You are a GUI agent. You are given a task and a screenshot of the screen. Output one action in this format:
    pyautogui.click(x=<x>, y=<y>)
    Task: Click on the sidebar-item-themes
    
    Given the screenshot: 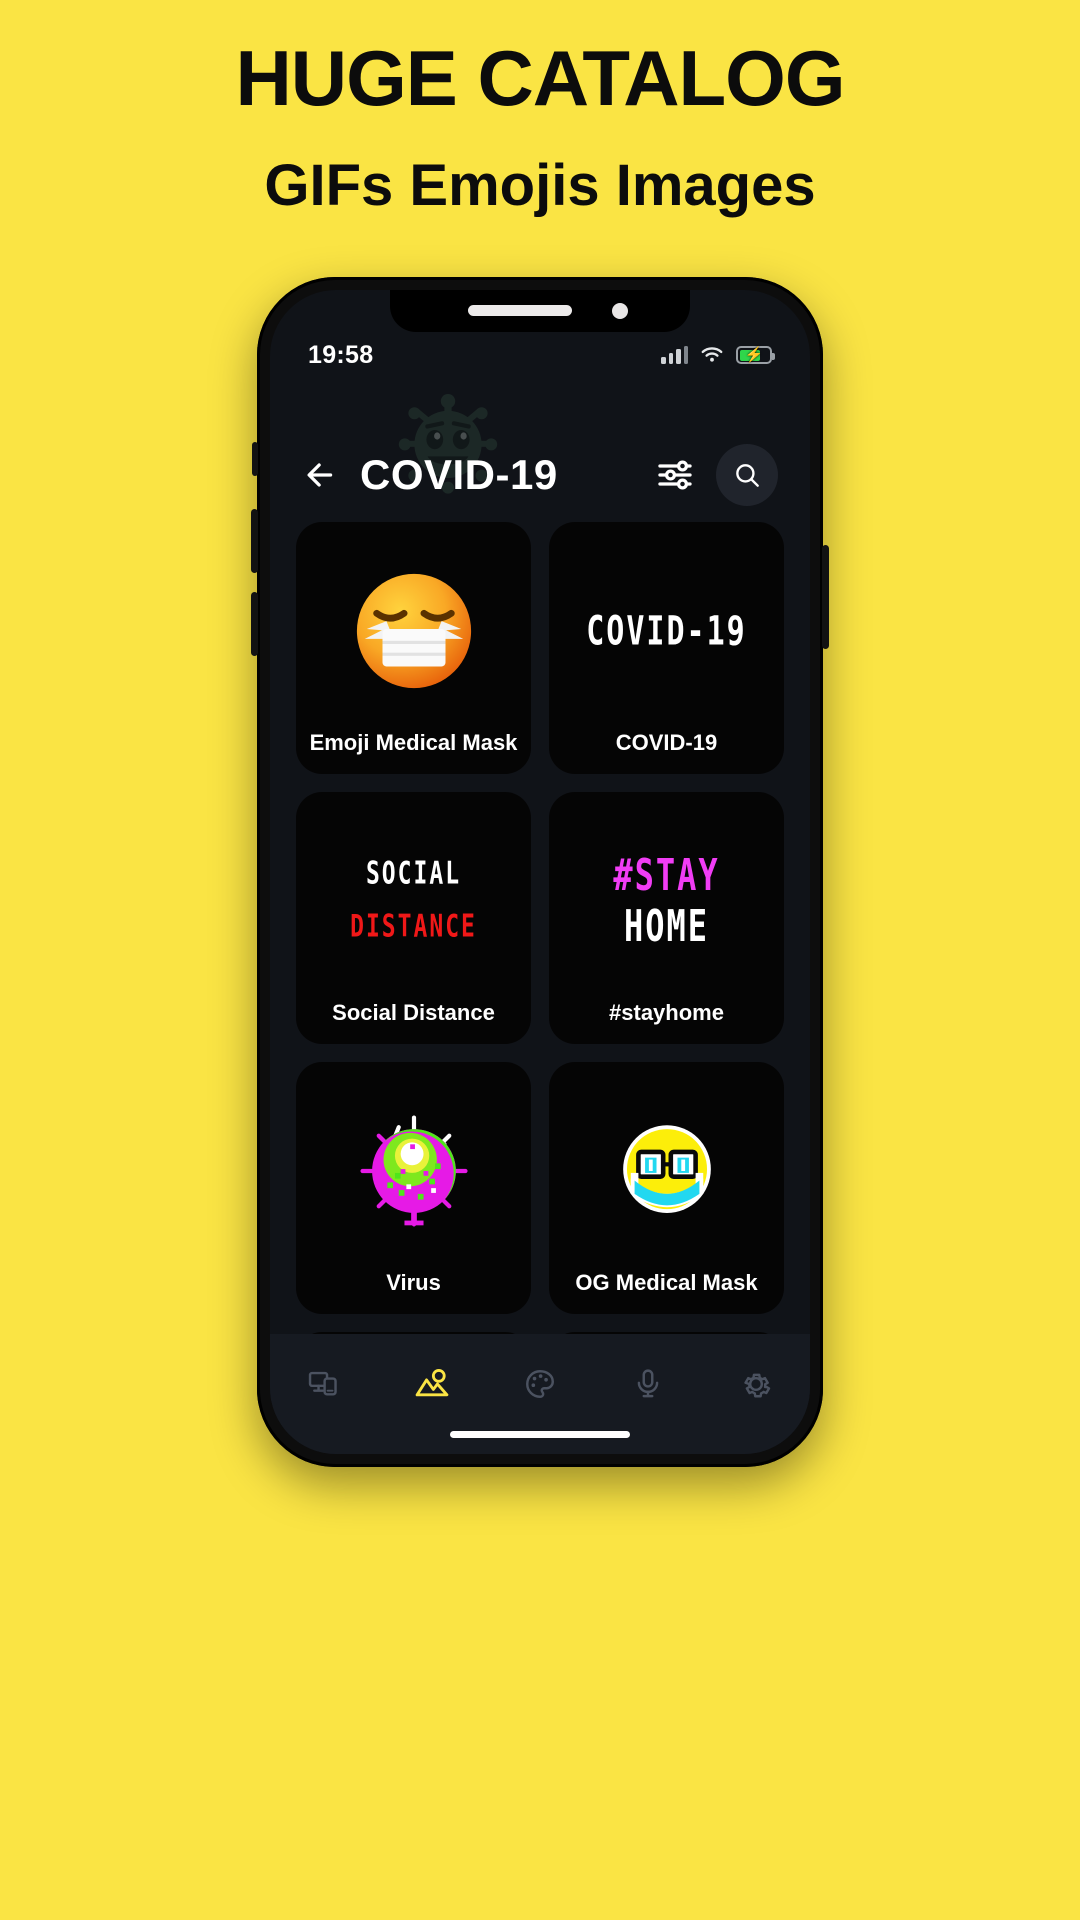 What is the action you would take?
    pyautogui.click(x=540, y=1384)
    